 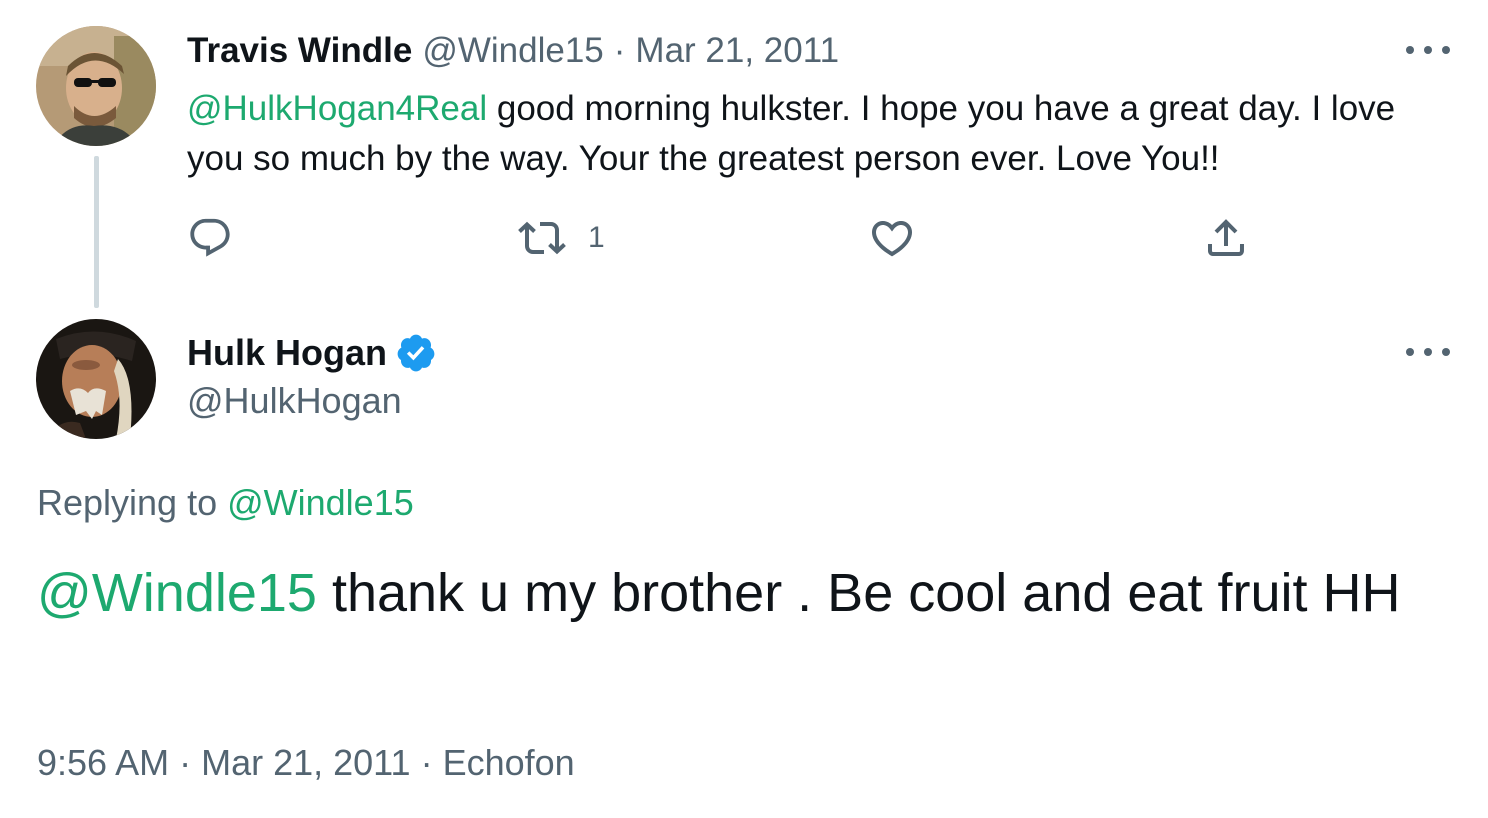 I want to click on main-tweet-name-row: Hulk Hogan, so click(x=312, y=353).